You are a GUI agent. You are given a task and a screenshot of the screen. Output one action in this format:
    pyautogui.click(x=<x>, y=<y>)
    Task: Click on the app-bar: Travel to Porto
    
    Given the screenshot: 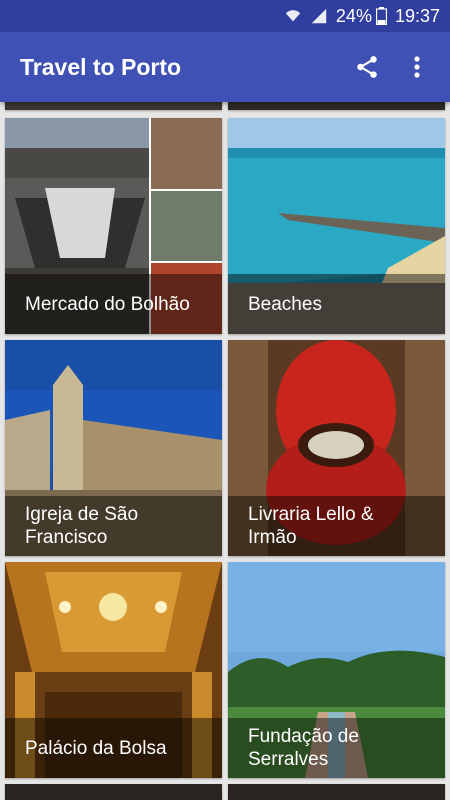 What is the action you would take?
    pyautogui.click(x=225, y=67)
    